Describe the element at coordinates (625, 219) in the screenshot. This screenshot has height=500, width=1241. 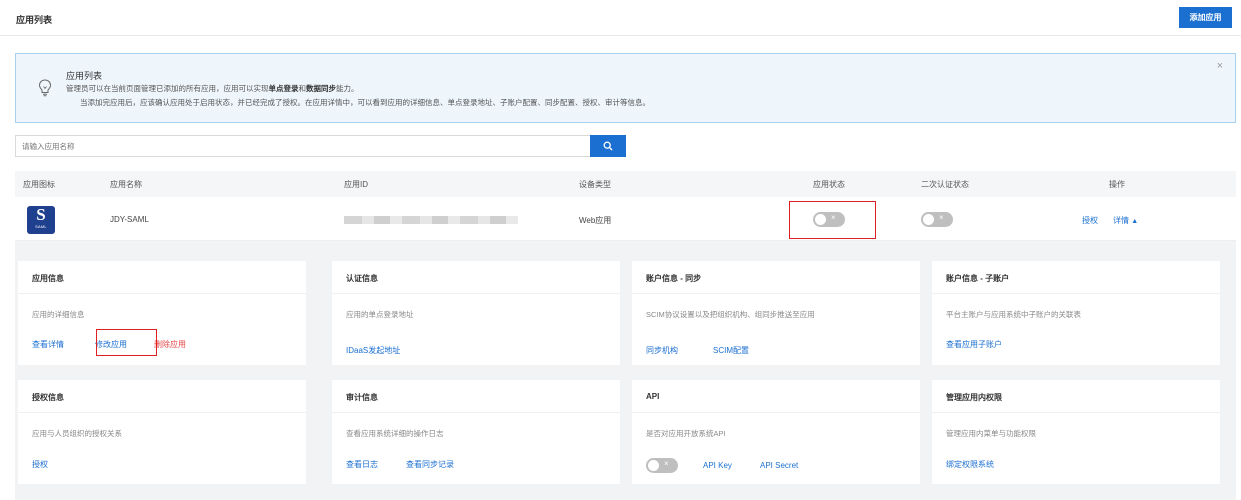
I see `table-row: S SAML JDY-SAML Web应用 × × 授权 详情 ▲` at that location.